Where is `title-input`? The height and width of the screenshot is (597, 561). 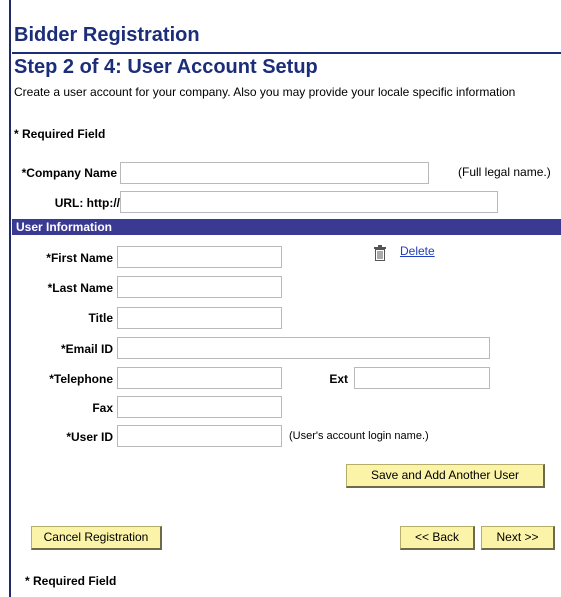
title-input is located at coordinates (199, 318).